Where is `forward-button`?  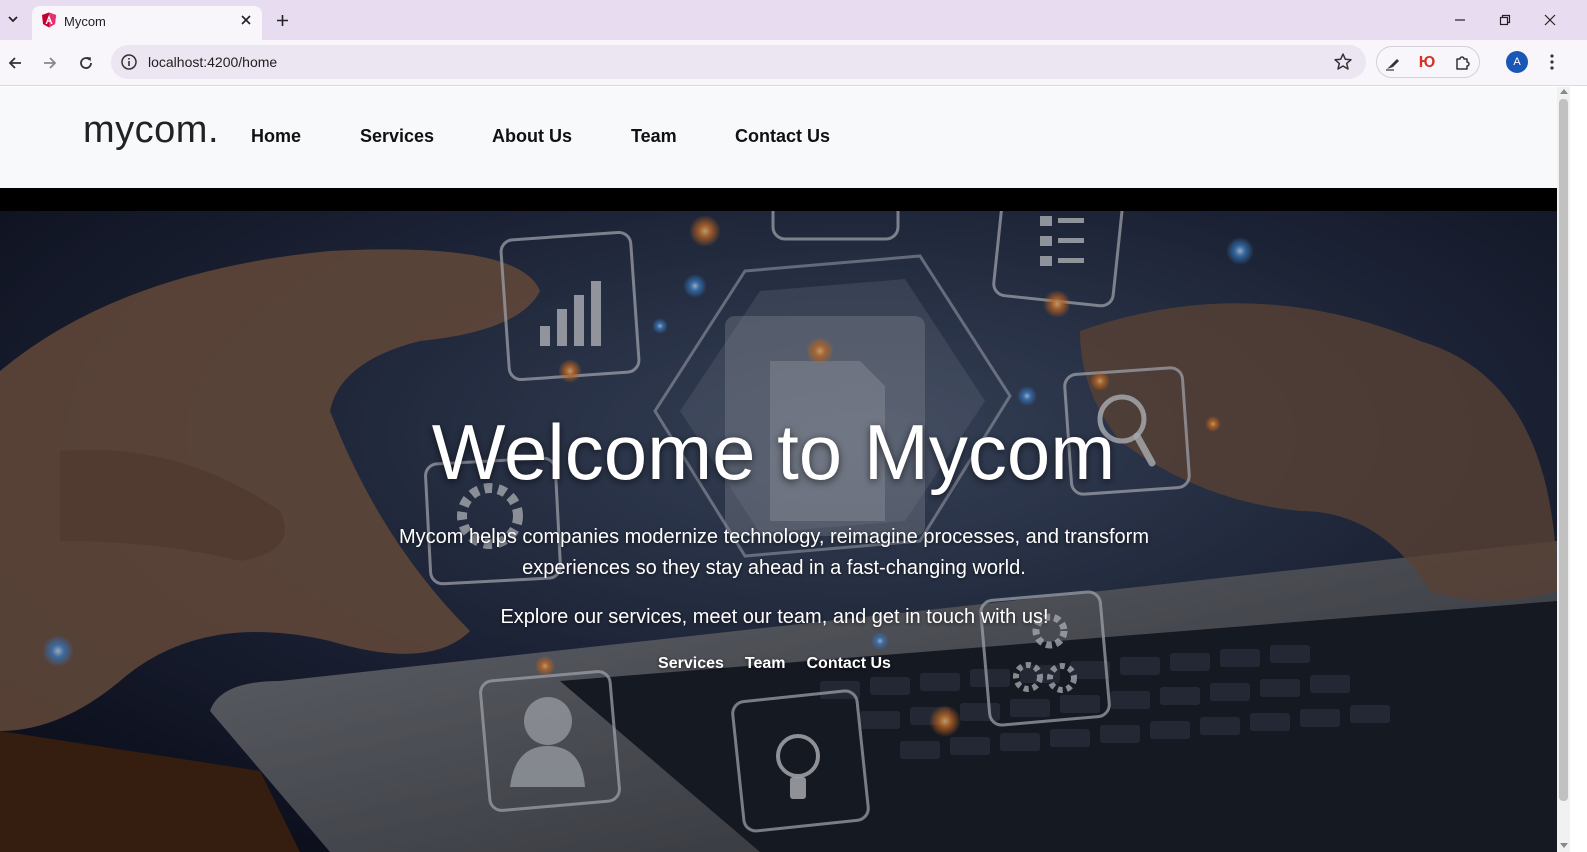
forward-button is located at coordinates (50, 63).